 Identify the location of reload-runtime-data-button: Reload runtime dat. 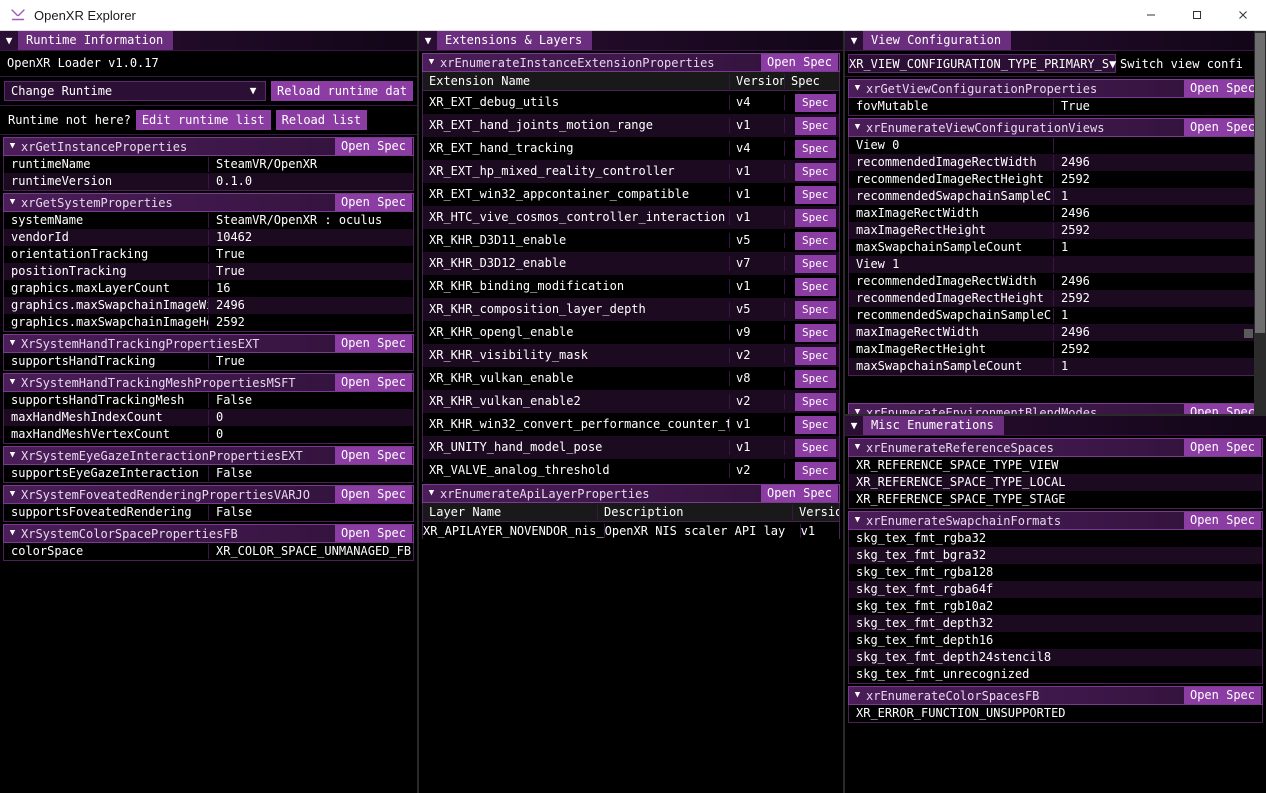
(342, 91).